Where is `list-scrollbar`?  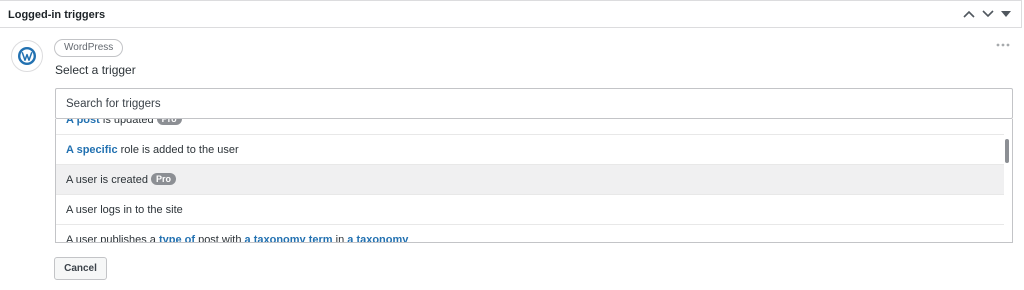 list-scrollbar is located at coordinates (1007, 180).